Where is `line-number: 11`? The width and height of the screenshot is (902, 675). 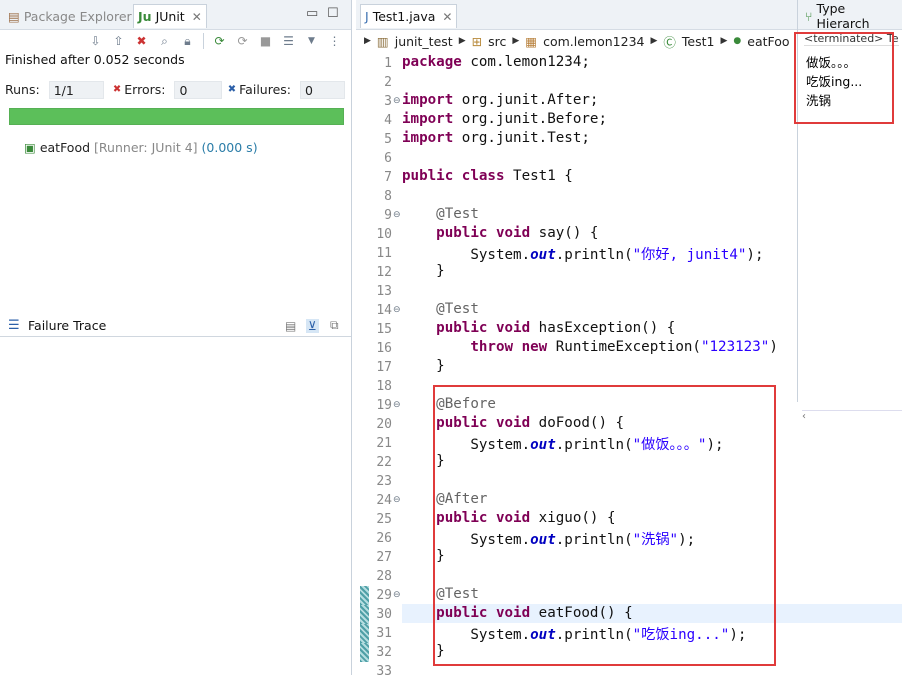
line-number: 11 is located at coordinates (384, 253).